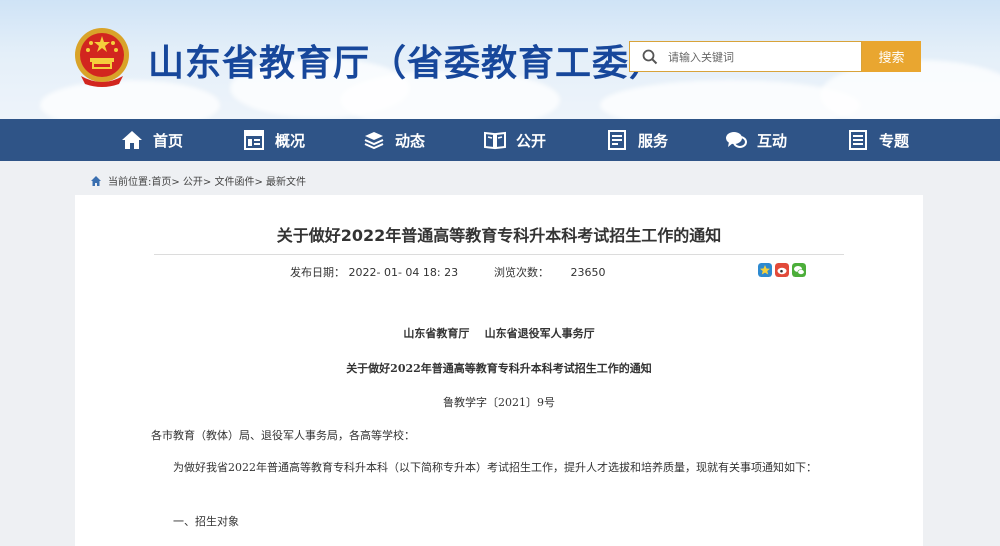 This screenshot has width=1000, height=546. I want to click on nav-item-overview: 概况, so click(274, 140).